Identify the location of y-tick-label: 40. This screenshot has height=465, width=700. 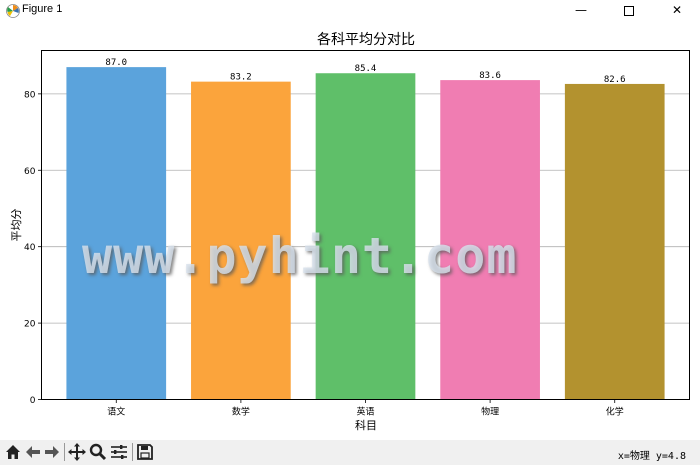
(30, 248).